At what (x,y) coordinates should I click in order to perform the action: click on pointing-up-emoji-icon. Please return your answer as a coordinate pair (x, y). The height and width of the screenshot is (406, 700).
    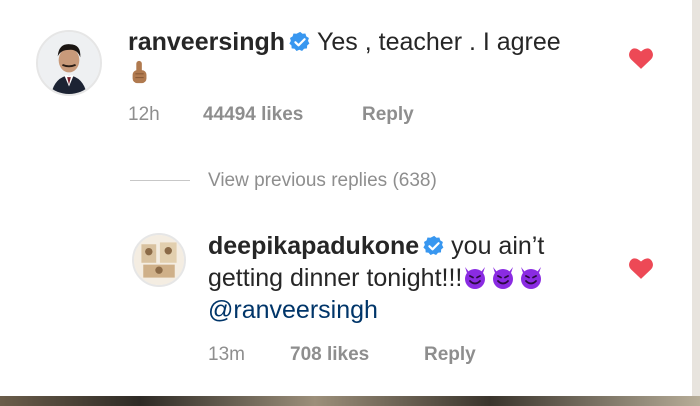
    Looking at the image, I should click on (139, 72).